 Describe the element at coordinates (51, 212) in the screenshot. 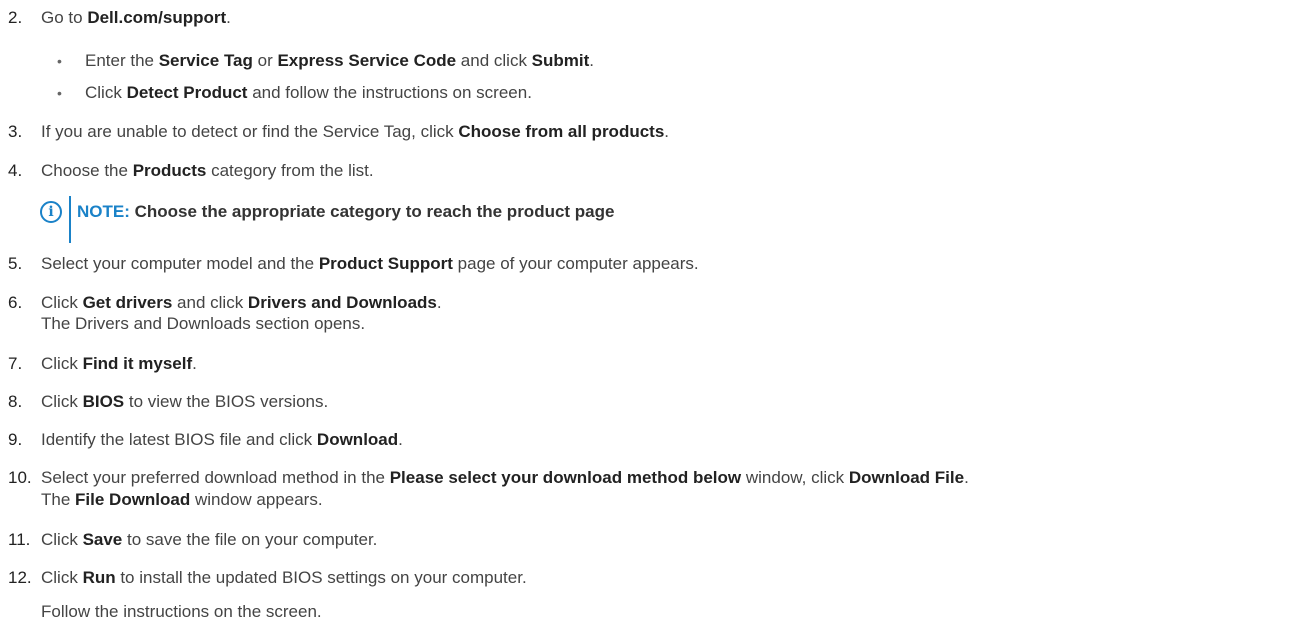

I see `info-circle-icon: i` at that location.